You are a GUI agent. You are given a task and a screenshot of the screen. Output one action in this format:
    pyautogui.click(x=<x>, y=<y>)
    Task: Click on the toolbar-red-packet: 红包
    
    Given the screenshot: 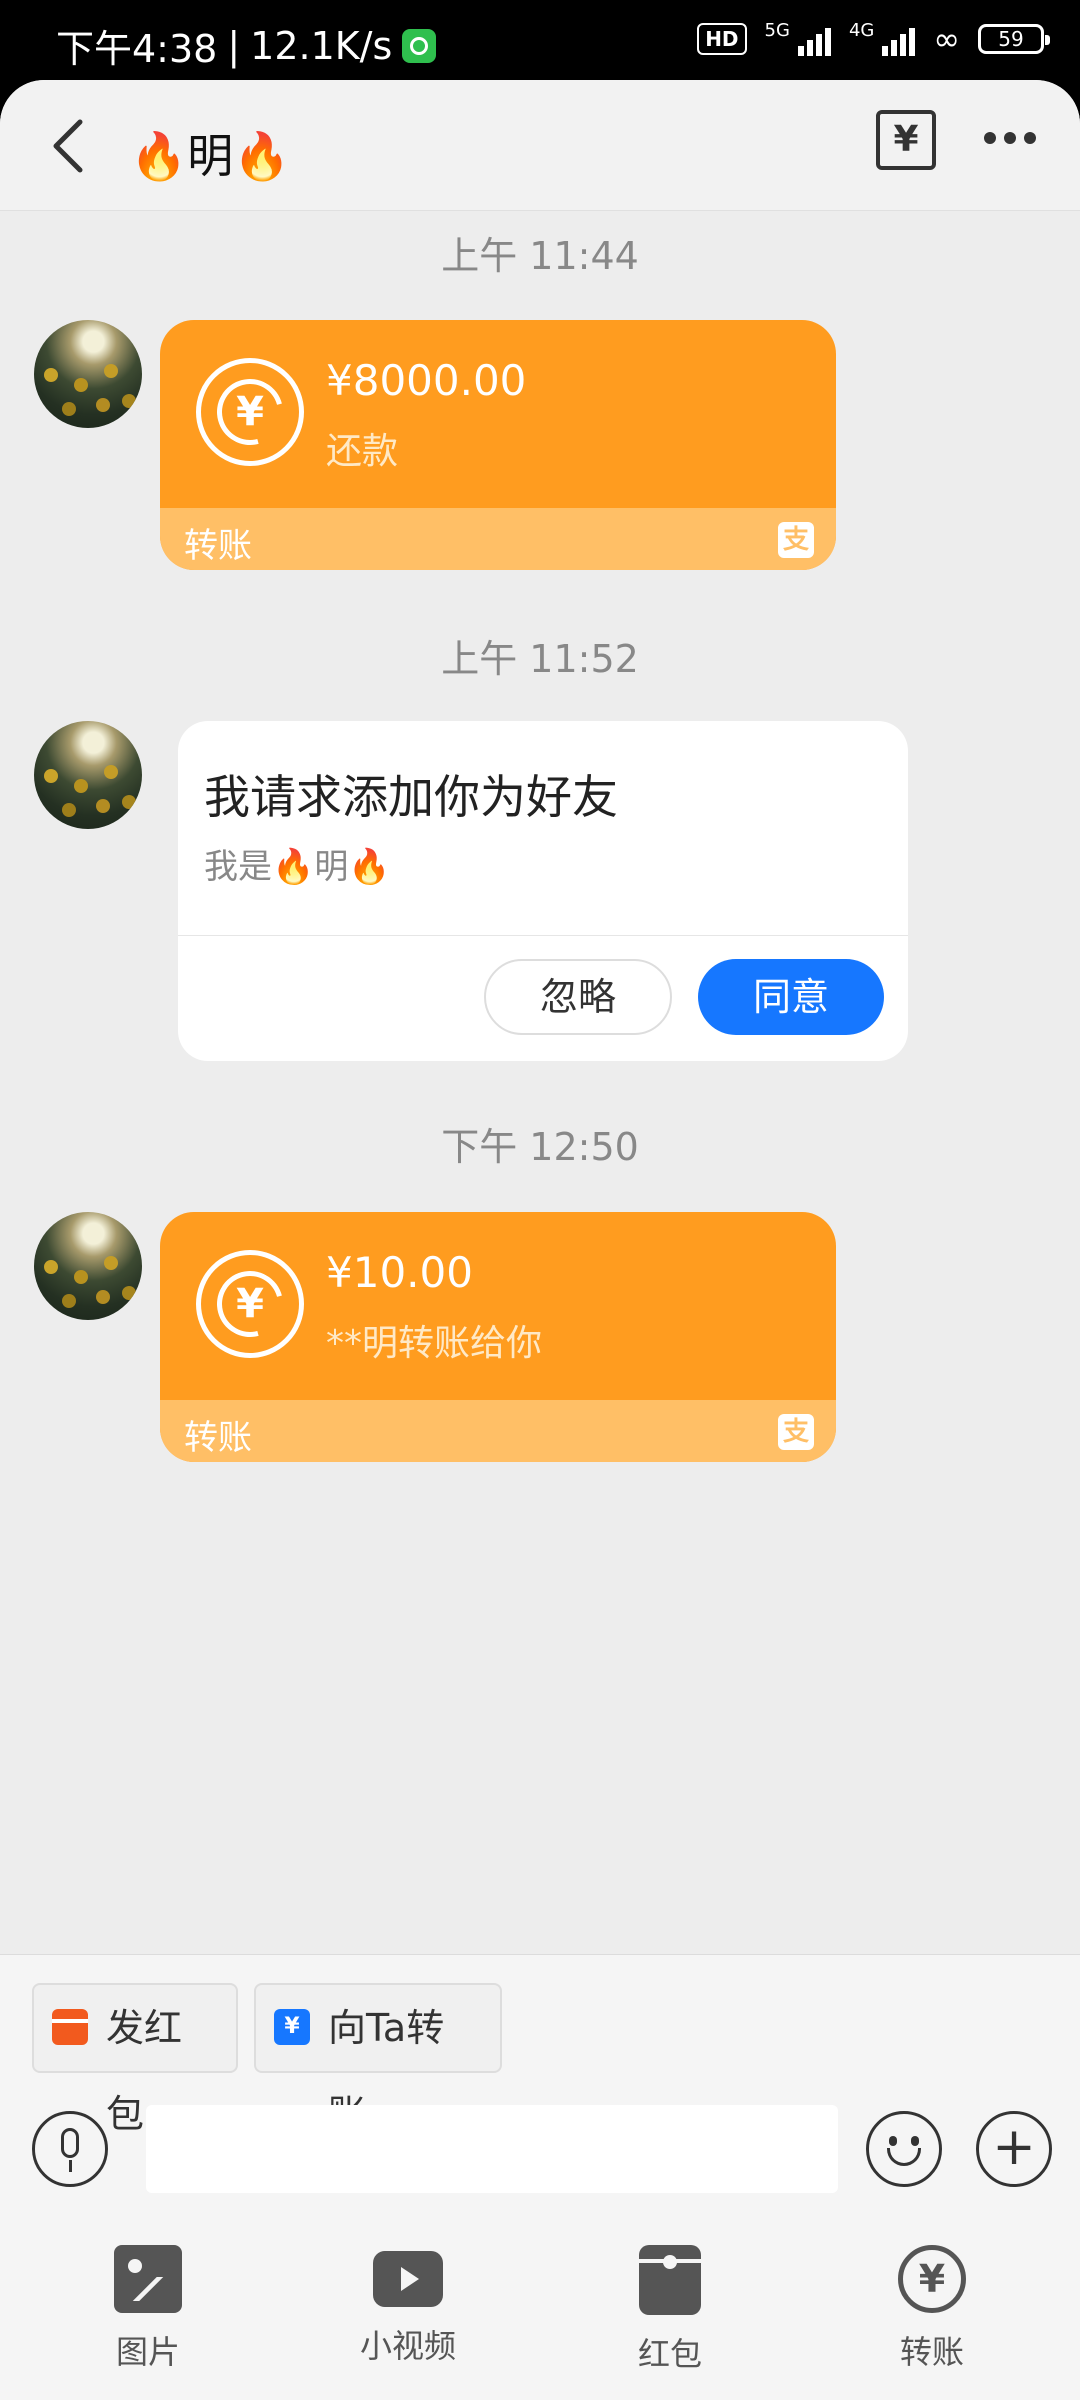 What is the action you would take?
    pyautogui.click(x=670, y=2310)
    